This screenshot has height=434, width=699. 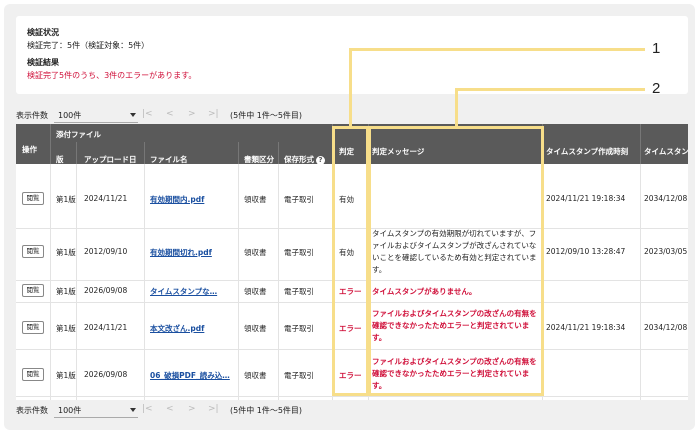 I want to click on col-header-version: 版, so click(x=60, y=159).